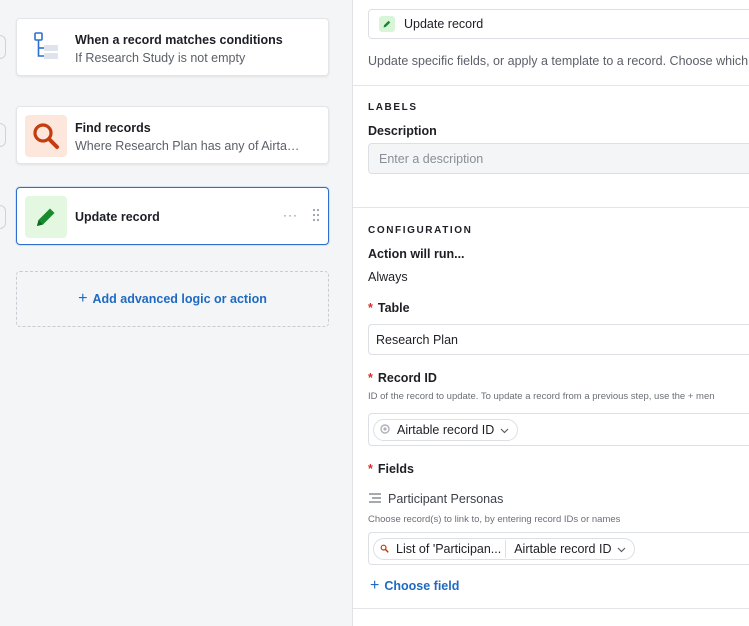 The height and width of the screenshot is (626, 749). What do you see at coordinates (563, 548) in the screenshot?
I see `field-token-id-label: Airtable record ID` at bounding box center [563, 548].